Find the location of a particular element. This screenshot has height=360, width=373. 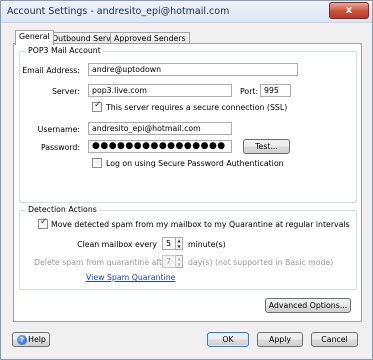

help-icon: ? is located at coordinates (22, 340).